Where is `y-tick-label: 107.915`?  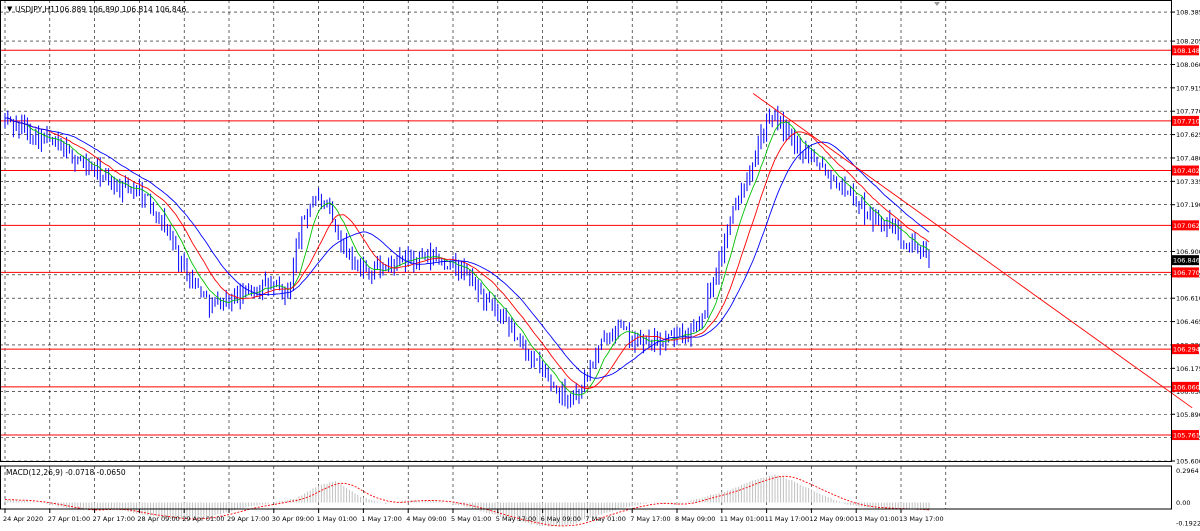
y-tick-label: 107.915 is located at coordinates (1188, 88).